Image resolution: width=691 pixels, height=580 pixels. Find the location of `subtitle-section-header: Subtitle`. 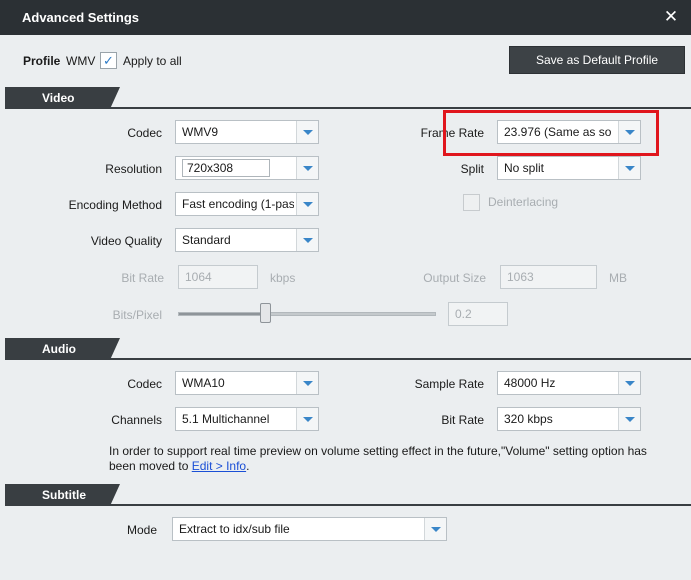

subtitle-section-header: Subtitle is located at coordinates (348, 495).